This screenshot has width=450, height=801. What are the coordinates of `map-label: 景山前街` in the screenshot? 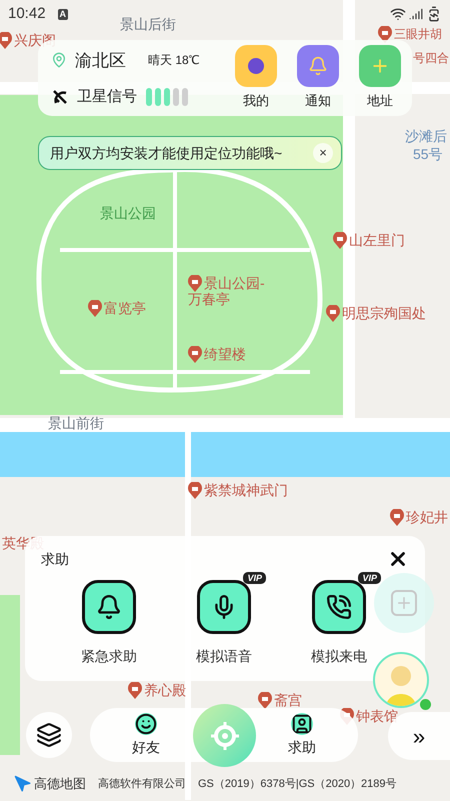 It's located at (76, 423).